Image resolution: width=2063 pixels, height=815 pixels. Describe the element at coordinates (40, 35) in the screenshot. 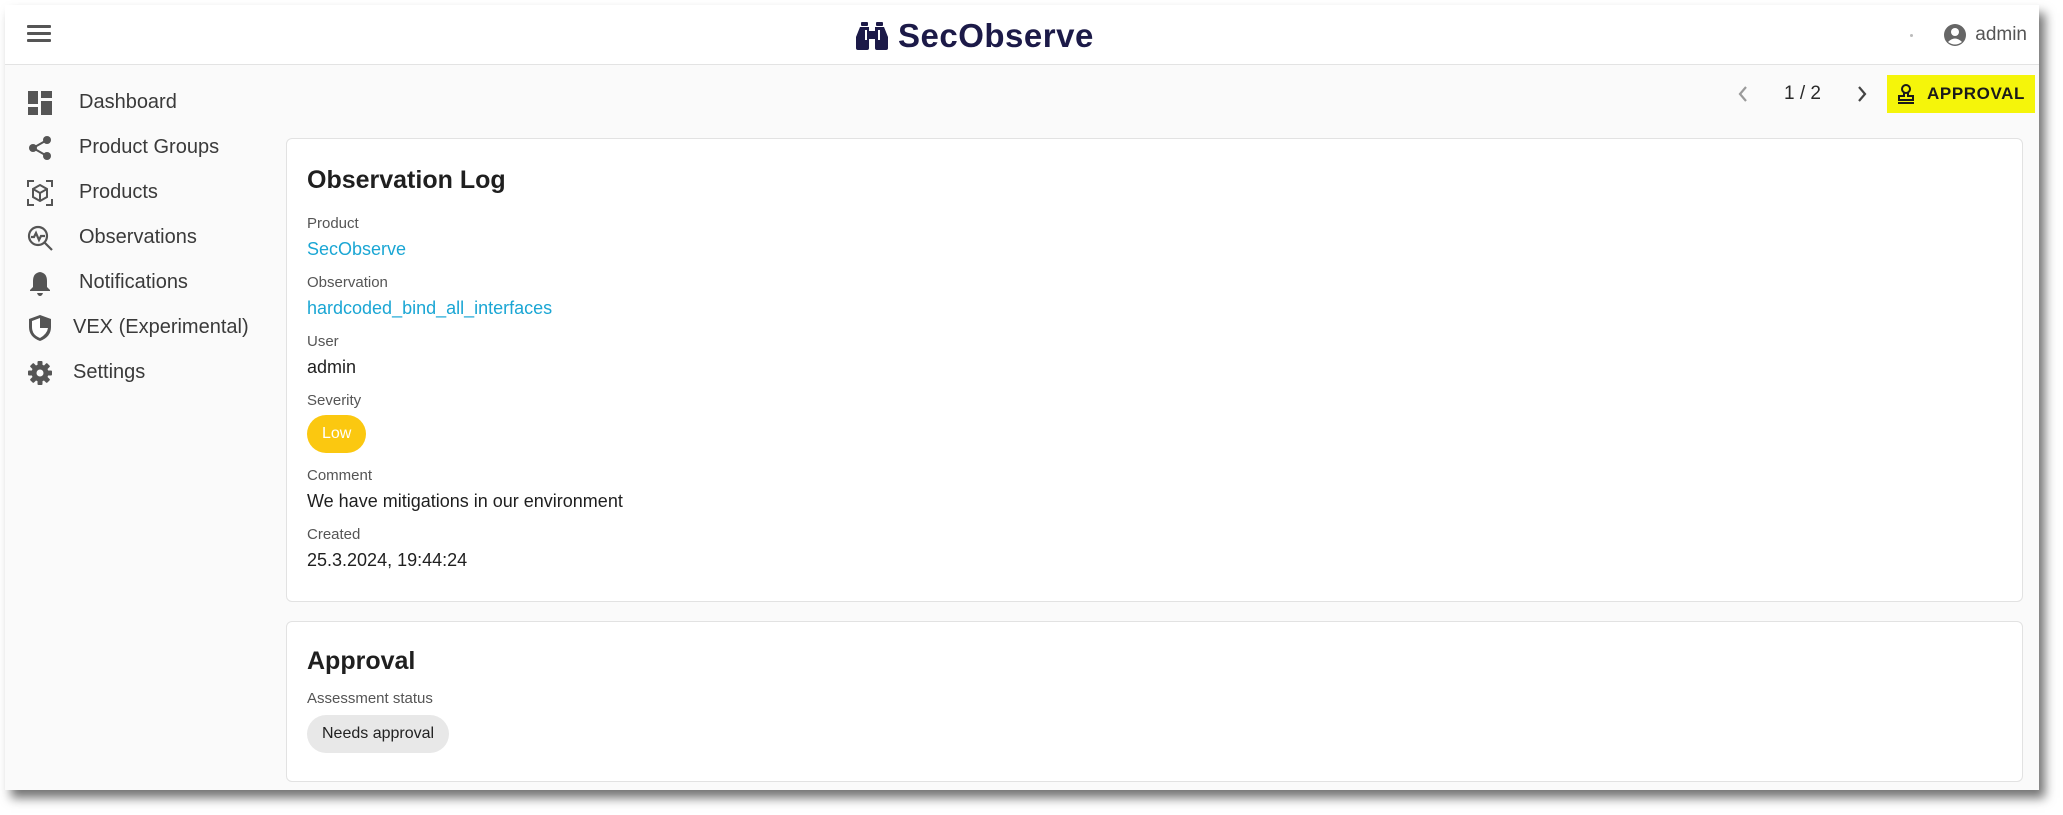

I see `menu-button` at that location.